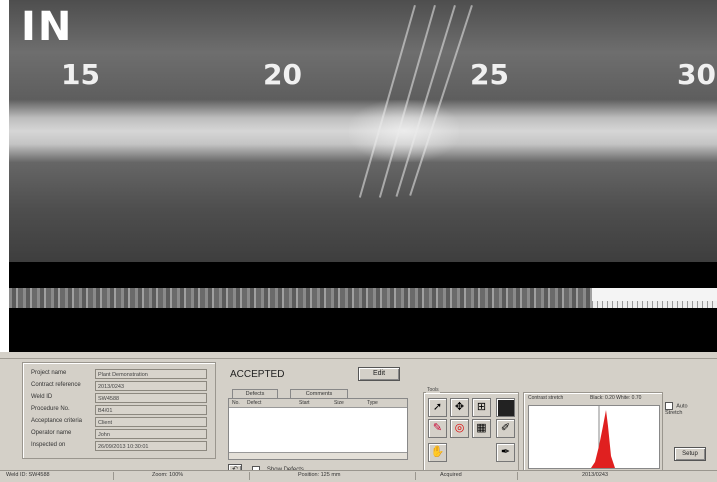 This screenshot has width=717, height=482. I want to click on defects-table-header: No. Defect Start Size Type, so click(318, 403).